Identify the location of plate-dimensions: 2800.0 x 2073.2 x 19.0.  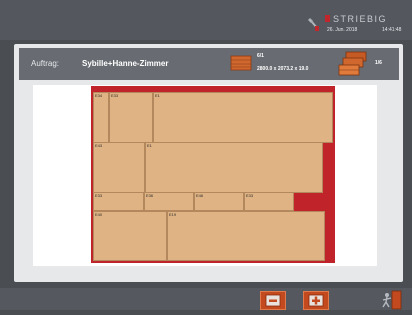
(283, 69).